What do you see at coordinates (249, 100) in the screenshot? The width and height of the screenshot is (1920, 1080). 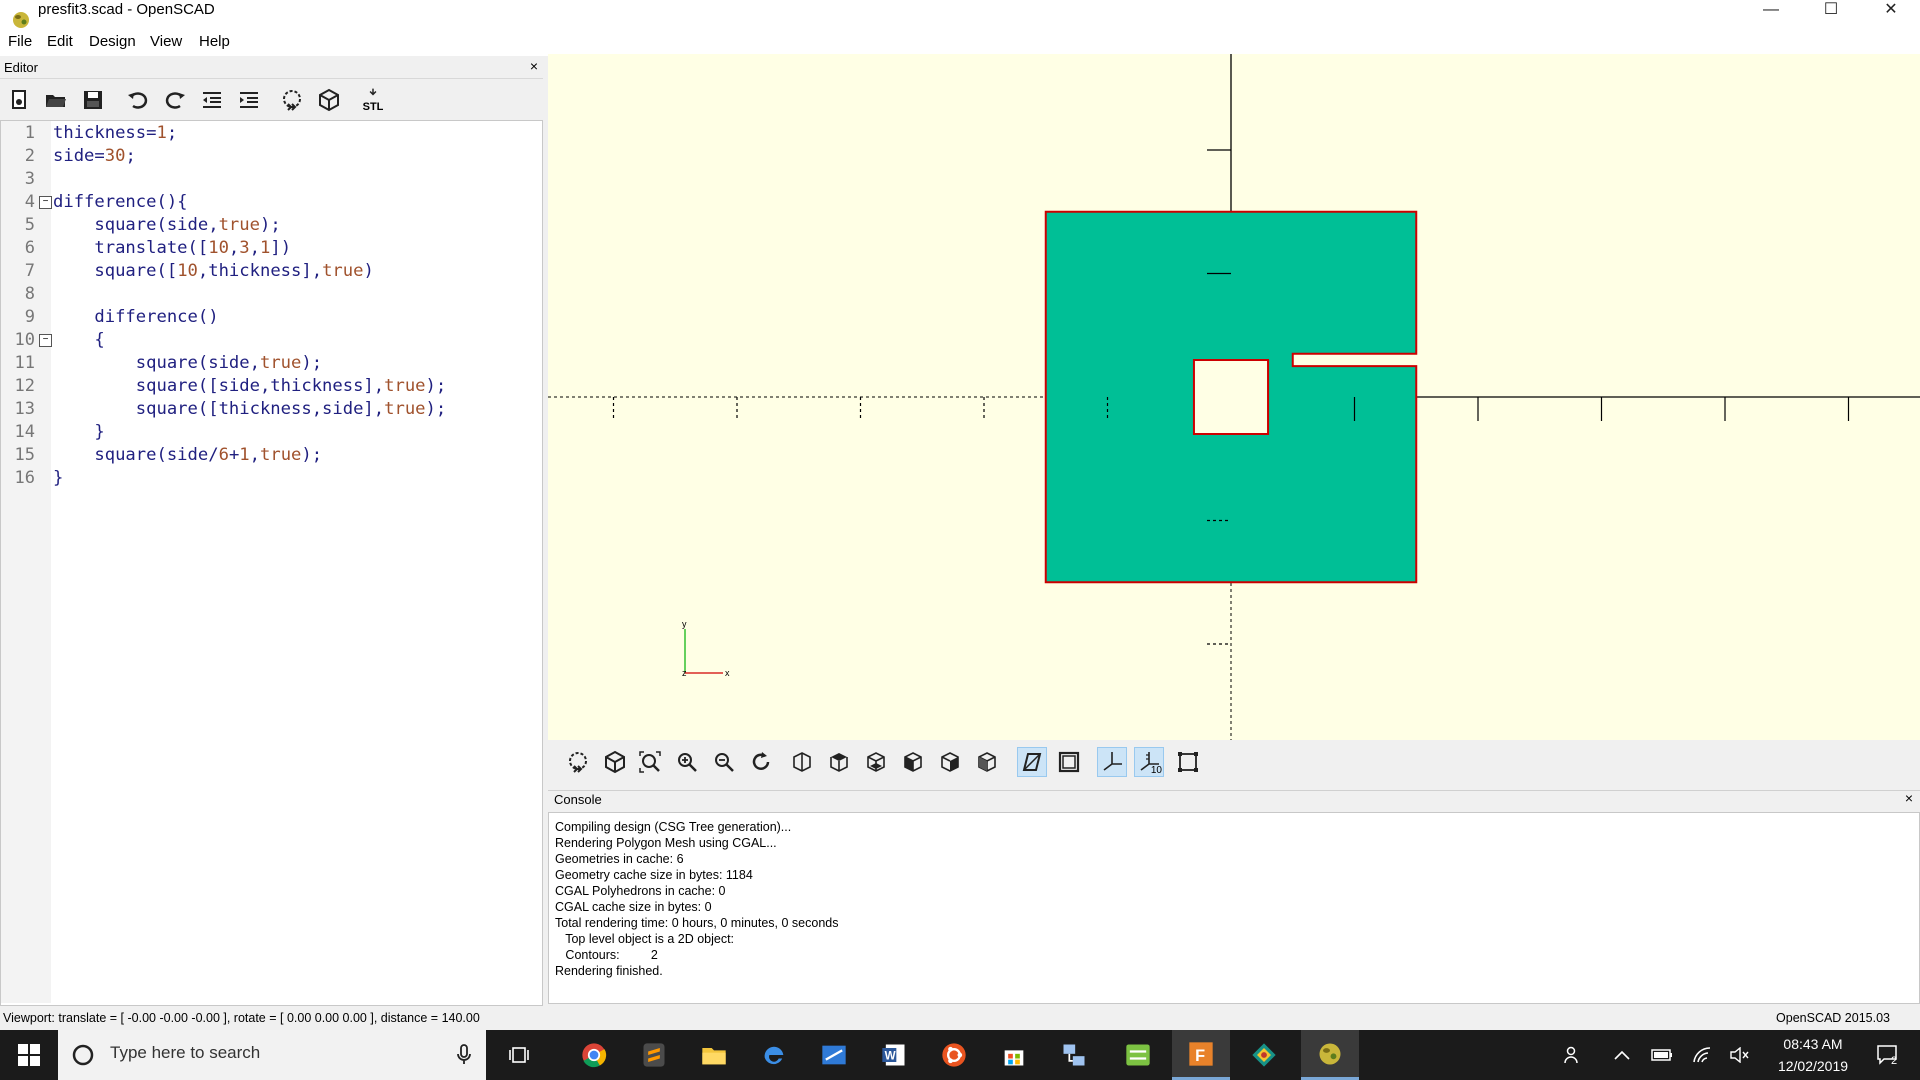 I see `indent-icon` at bounding box center [249, 100].